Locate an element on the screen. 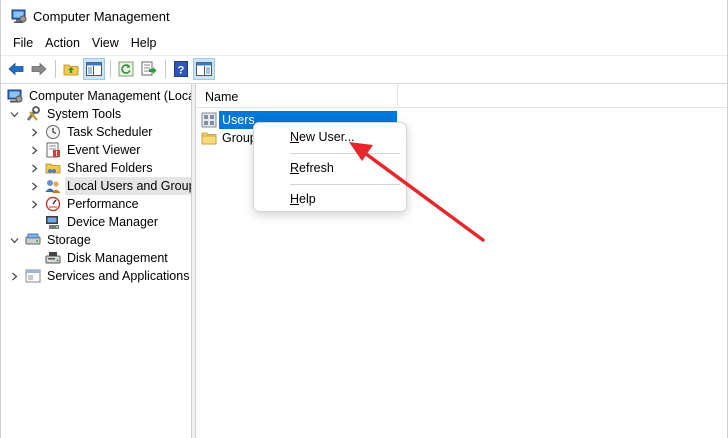 This screenshot has height=438, width=728. show-hide-tree-icon is located at coordinates (94, 68).